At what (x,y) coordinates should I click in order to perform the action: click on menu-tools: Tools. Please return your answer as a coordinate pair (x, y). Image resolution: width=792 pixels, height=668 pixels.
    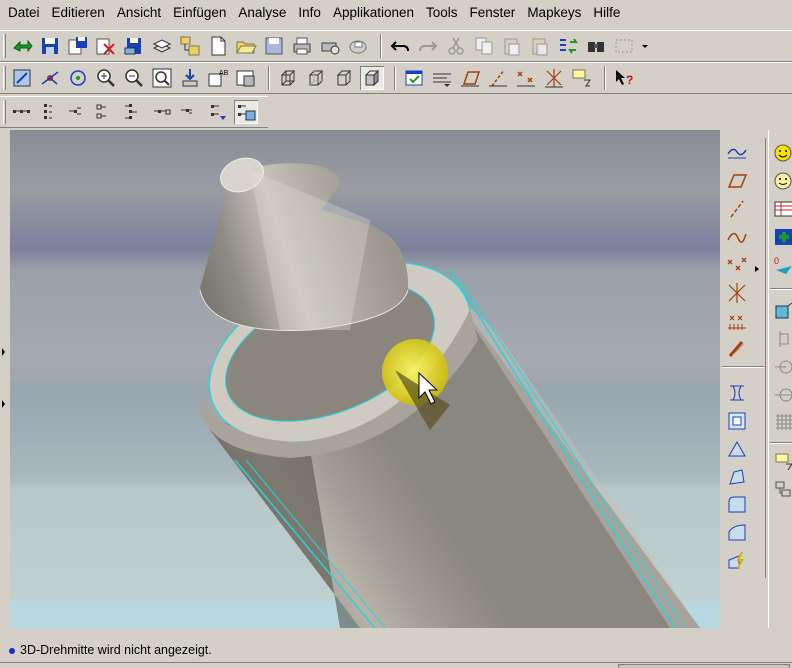
    Looking at the image, I should click on (442, 13).